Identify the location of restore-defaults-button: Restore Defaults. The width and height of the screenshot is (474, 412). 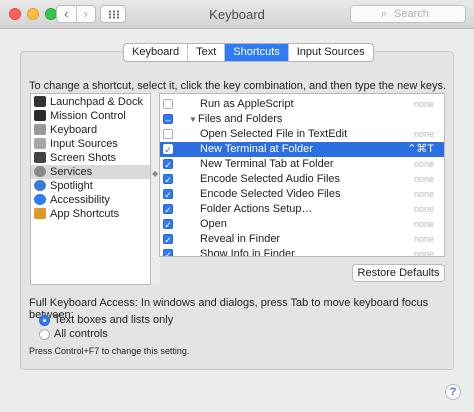
(398, 273).